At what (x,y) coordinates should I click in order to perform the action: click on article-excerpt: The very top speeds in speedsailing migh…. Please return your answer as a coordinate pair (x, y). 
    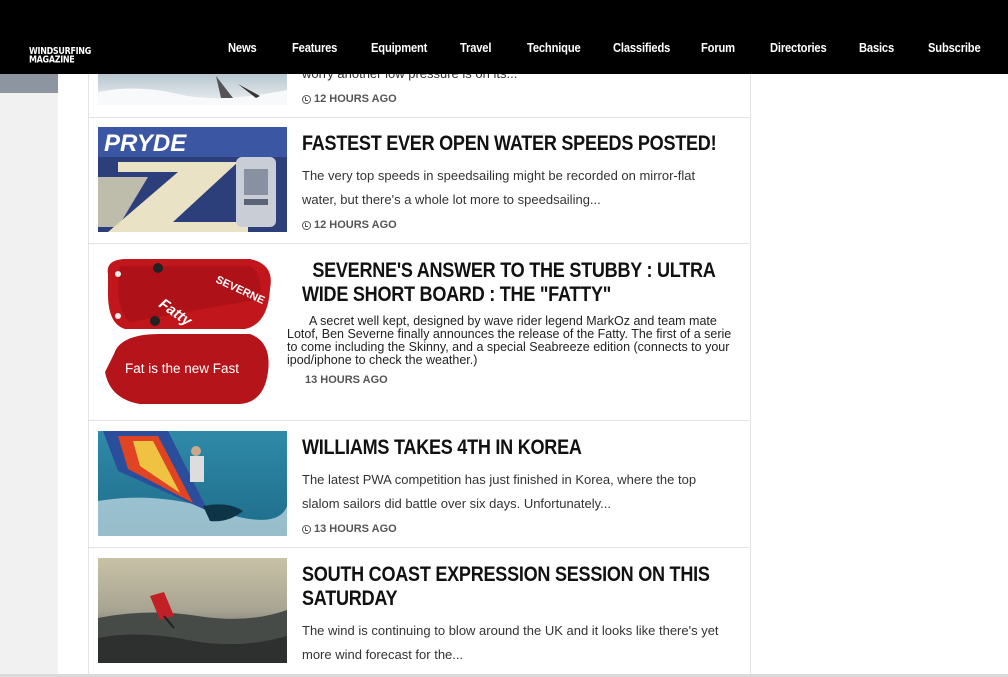
    Looking at the image, I should click on (499, 187).